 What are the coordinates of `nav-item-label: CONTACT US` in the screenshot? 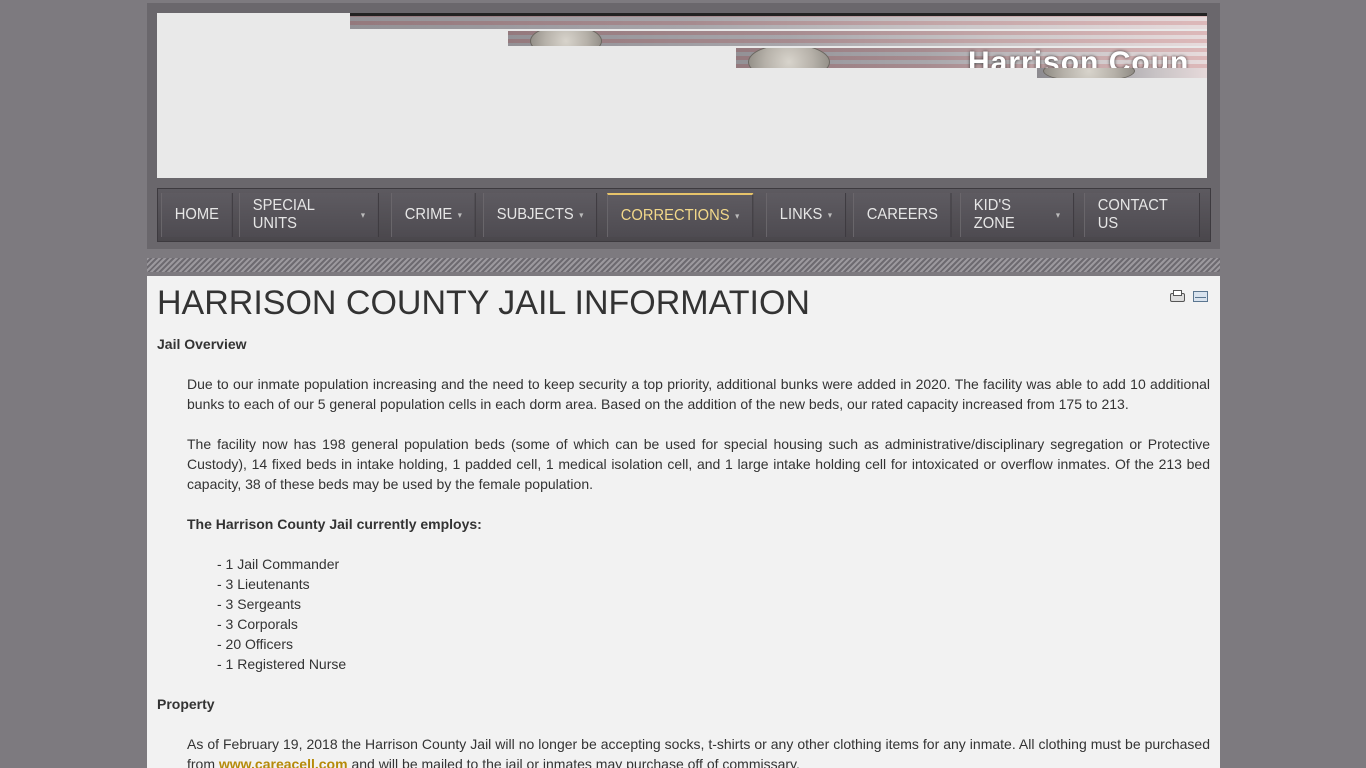 It's located at (1132, 214).